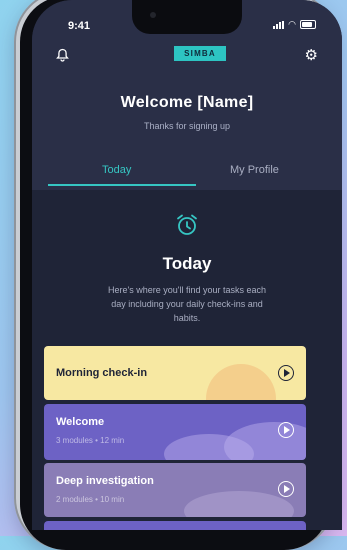 Image resolution: width=347 pixels, height=550 pixels. What do you see at coordinates (105, 481) in the screenshot?
I see `card-title: Deep investigation` at bounding box center [105, 481].